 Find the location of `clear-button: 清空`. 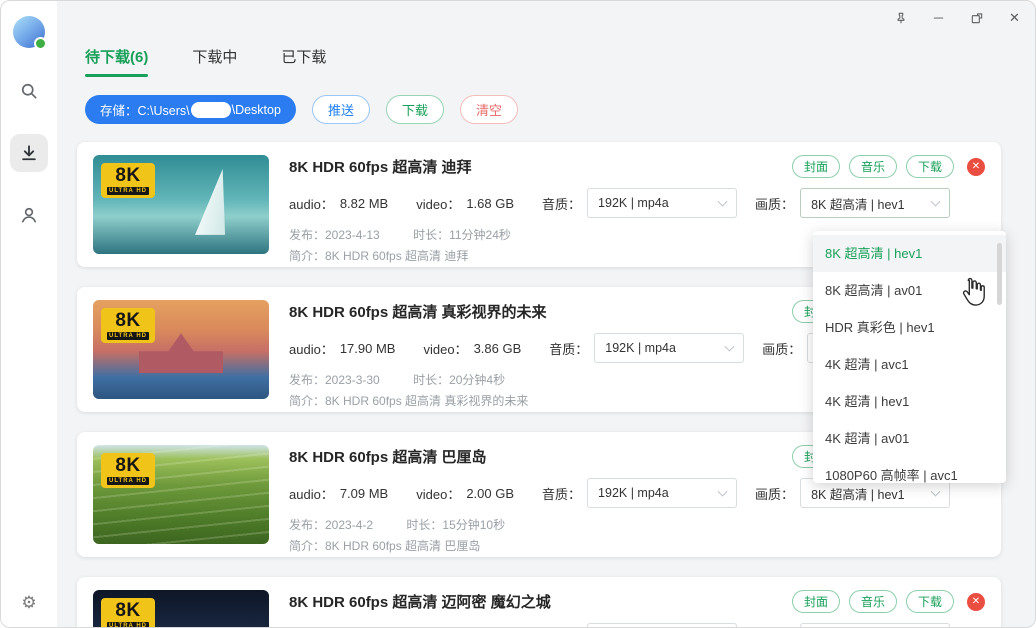

clear-button: 清空 is located at coordinates (488, 109).